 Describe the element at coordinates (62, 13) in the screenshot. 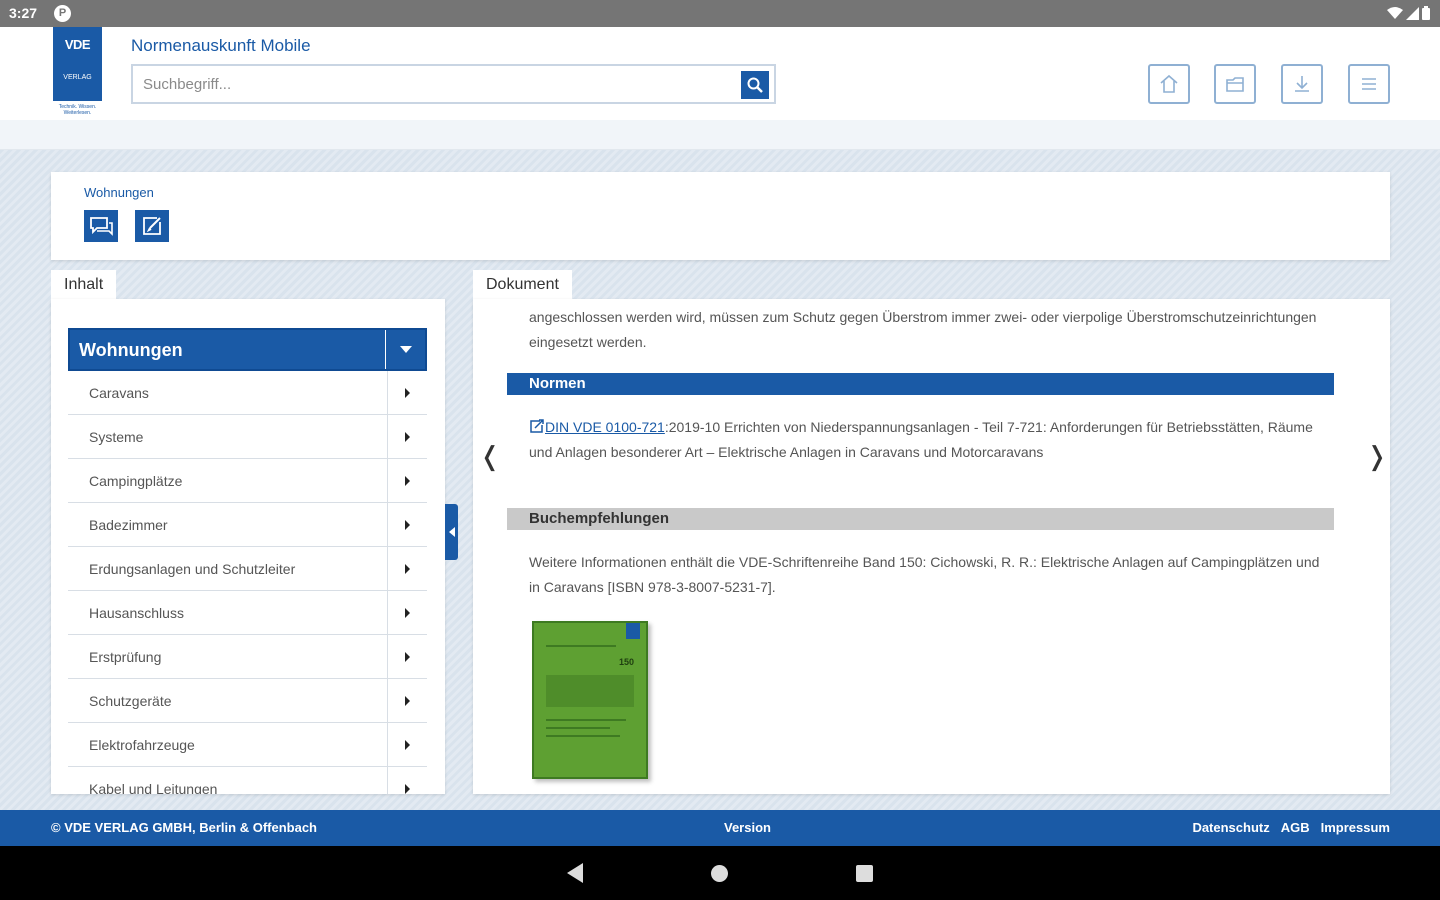

I see `notification-icon: P` at that location.